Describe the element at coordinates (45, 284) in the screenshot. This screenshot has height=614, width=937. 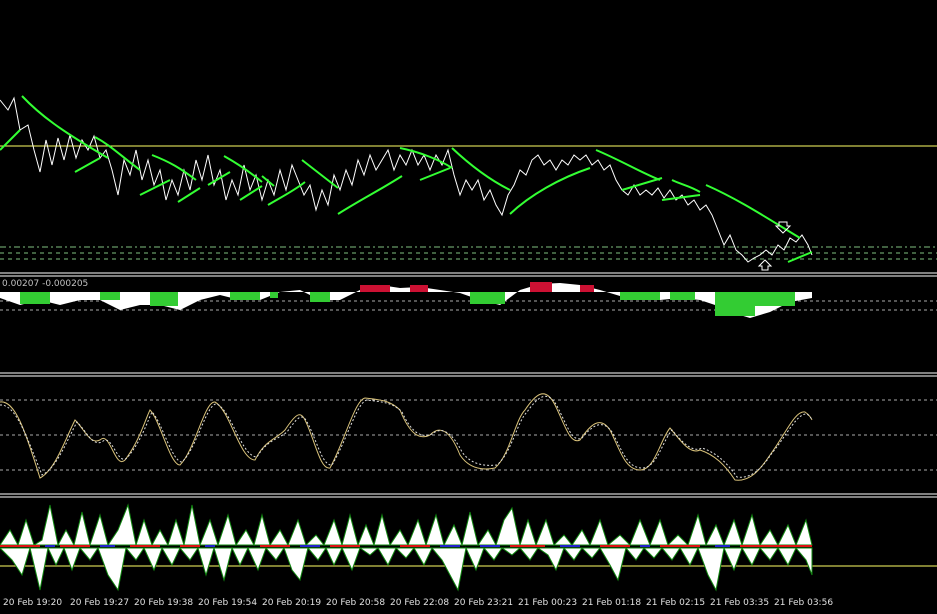
I see `indicator-value-label: 0.00207 -0.000205` at that location.